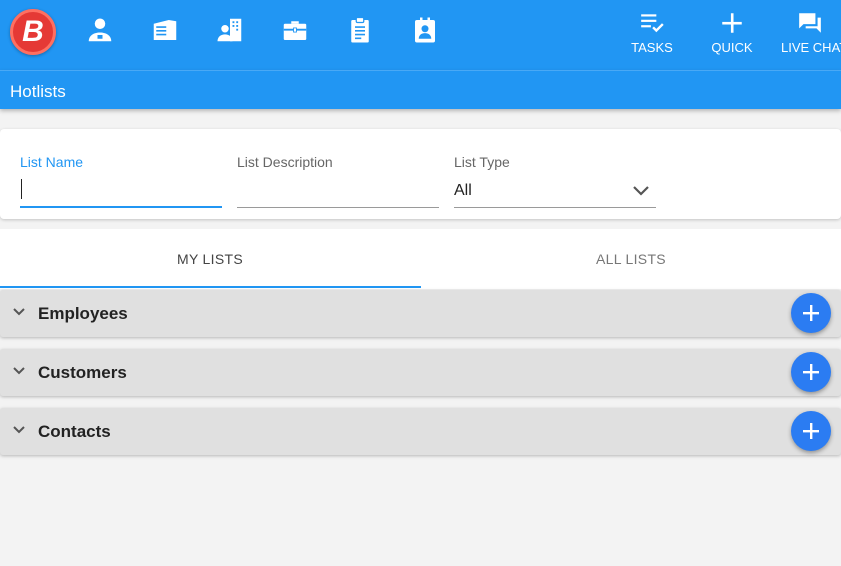 The image size is (841, 566). What do you see at coordinates (810, 23) in the screenshot?
I see `chat-icon` at bounding box center [810, 23].